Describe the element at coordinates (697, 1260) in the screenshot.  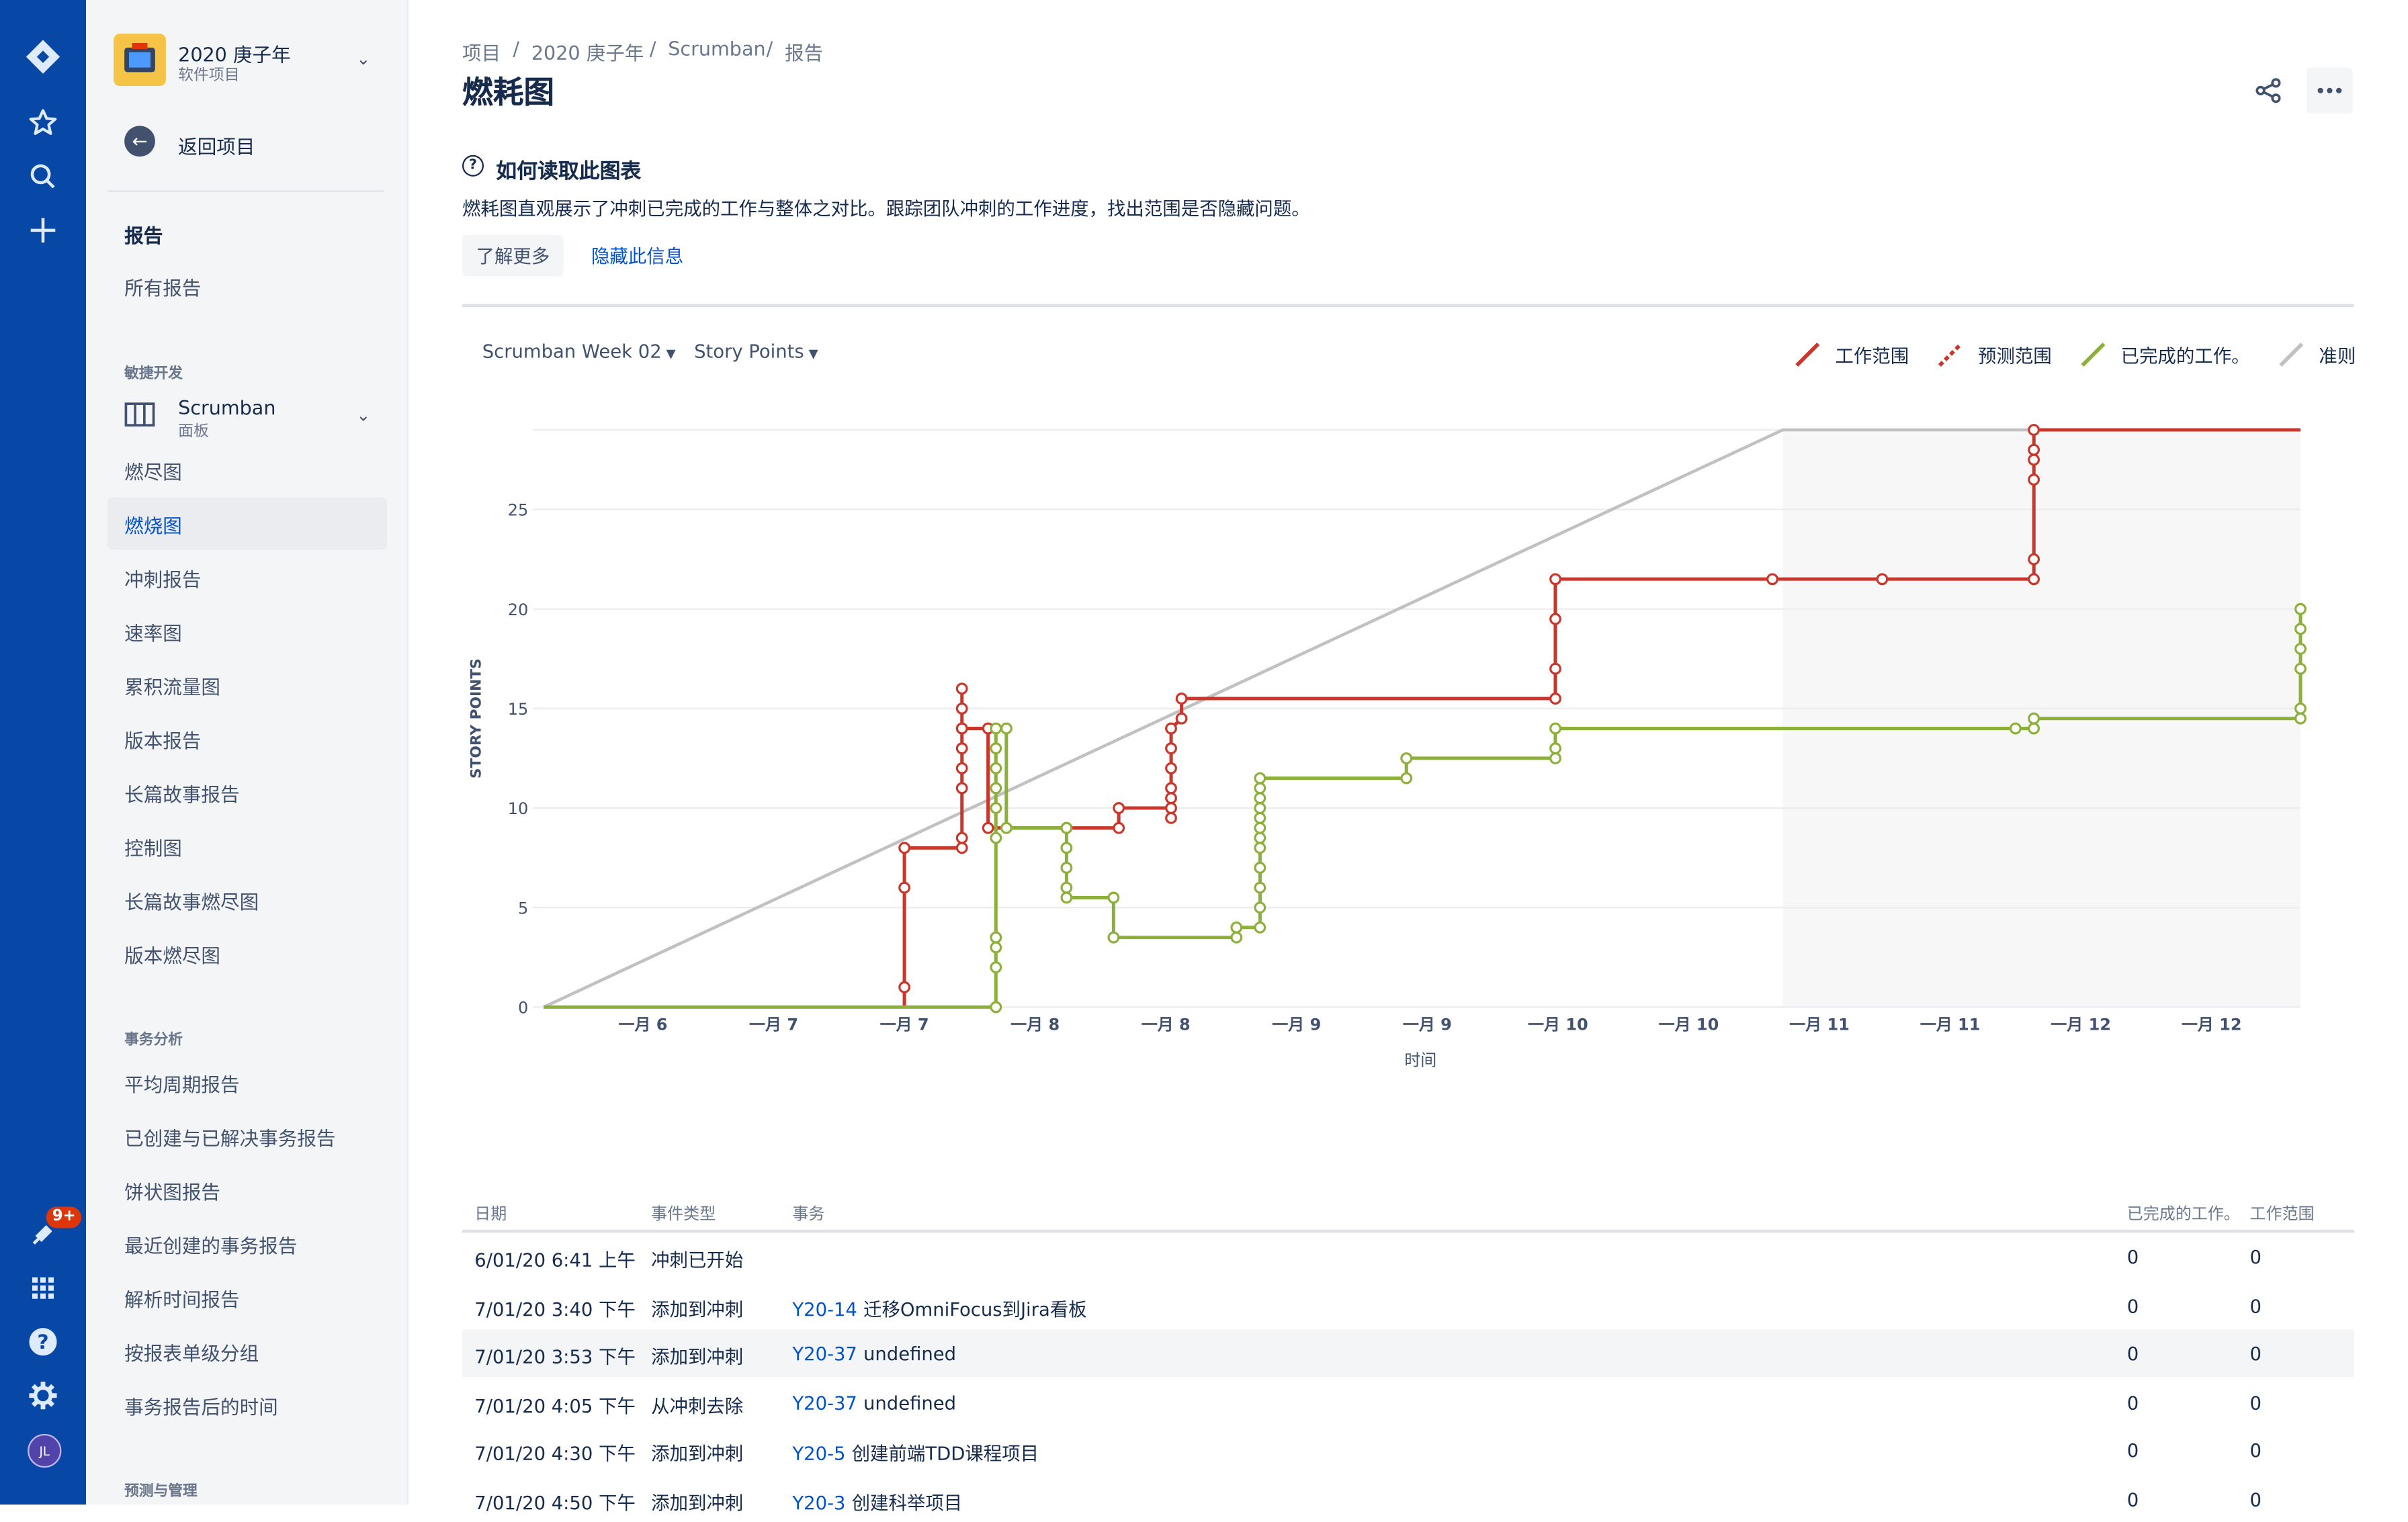
I see `cell-event-type: 冲刺已开始` at that location.